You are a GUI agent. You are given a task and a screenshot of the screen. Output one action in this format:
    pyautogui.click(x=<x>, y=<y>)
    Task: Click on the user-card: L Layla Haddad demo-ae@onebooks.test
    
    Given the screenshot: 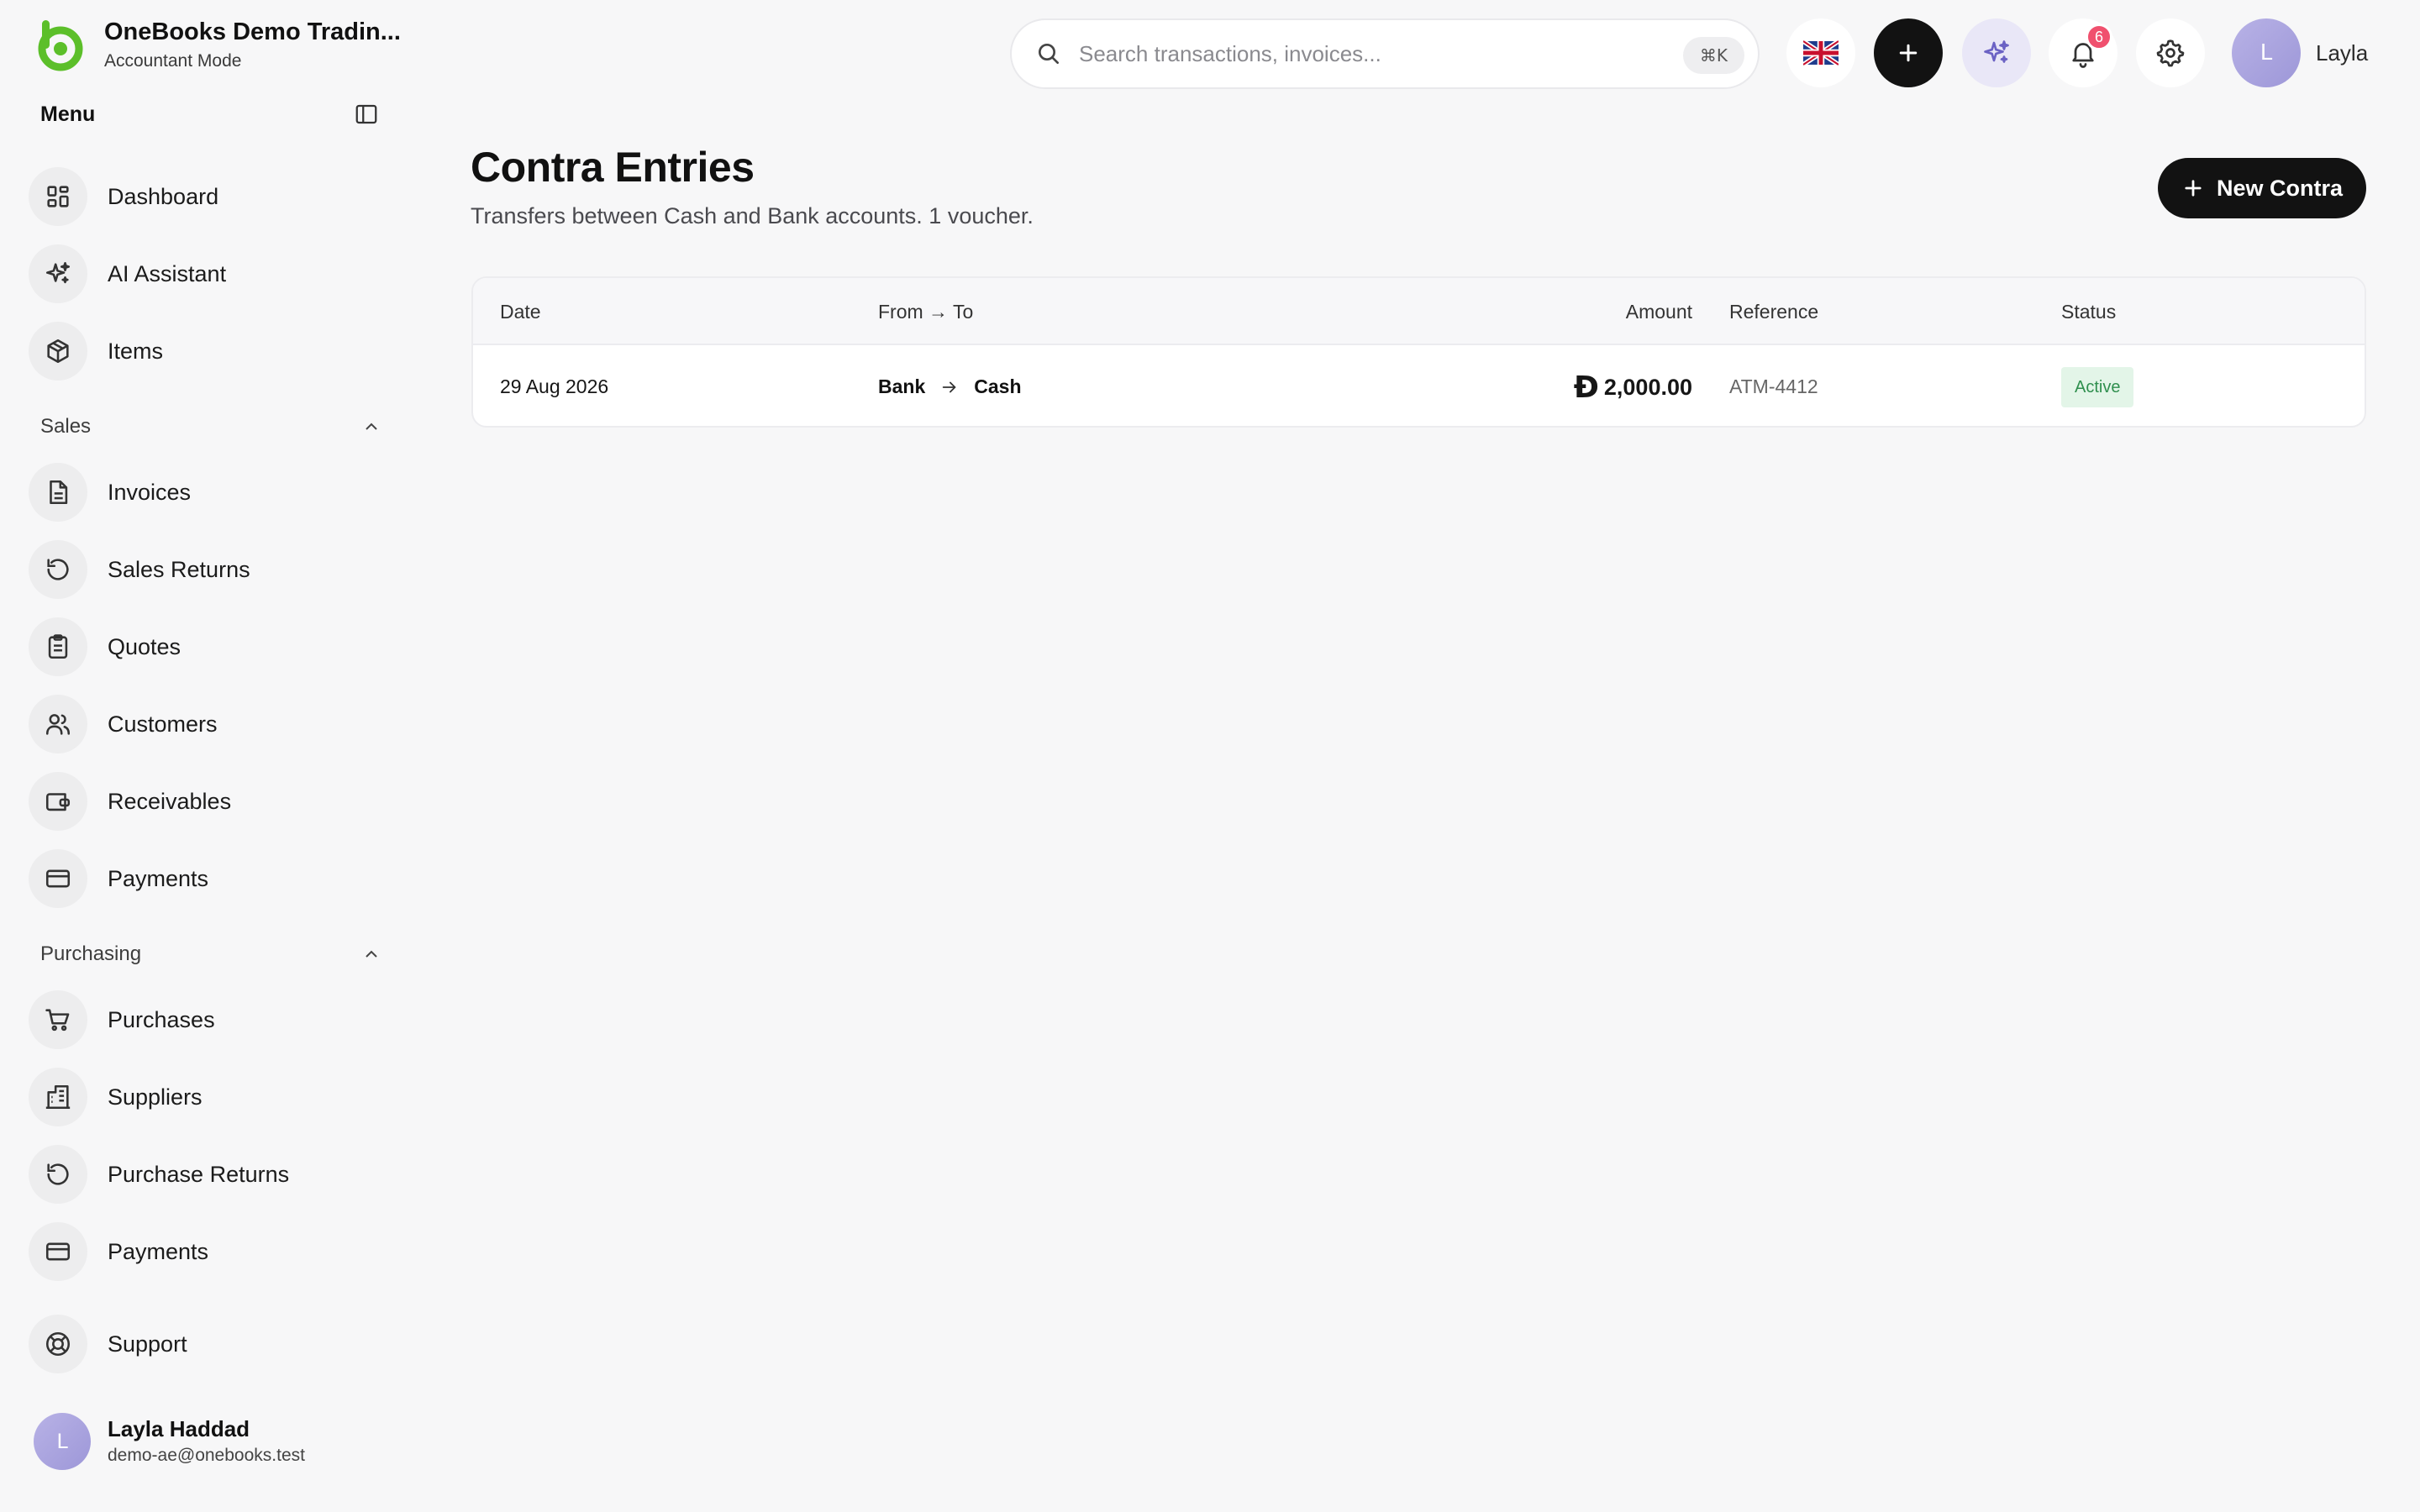 What is the action you would take?
    pyautogui.click(x=169, y=1441)
    